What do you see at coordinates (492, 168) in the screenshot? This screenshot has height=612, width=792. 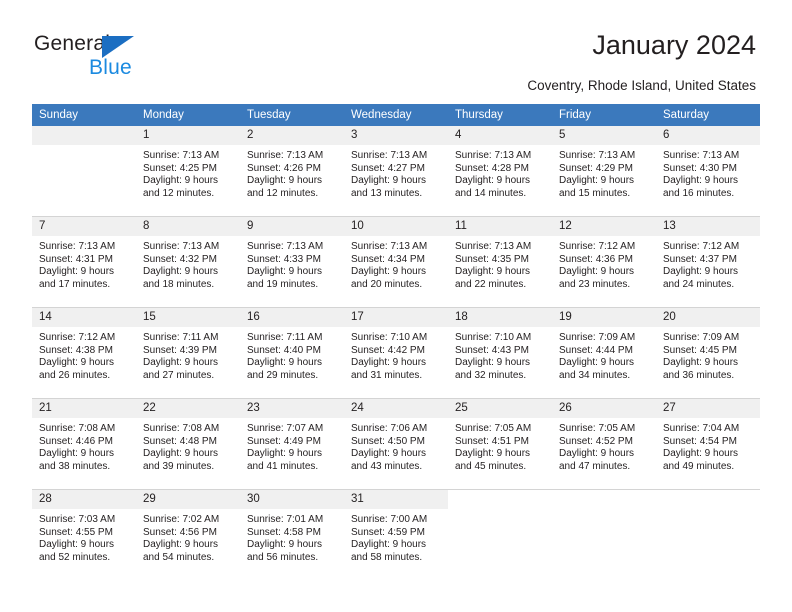 I see `sunset-text: Sunset: 4:28 PM` at bounding box center [492, 168].